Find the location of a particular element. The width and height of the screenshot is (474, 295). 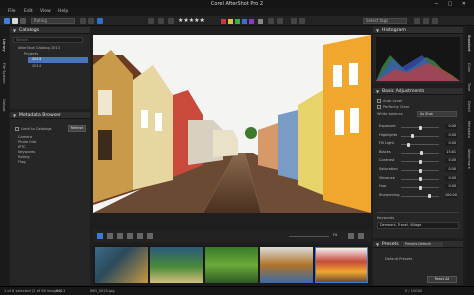

color-label-yellow is located at coordinates (230, 21).